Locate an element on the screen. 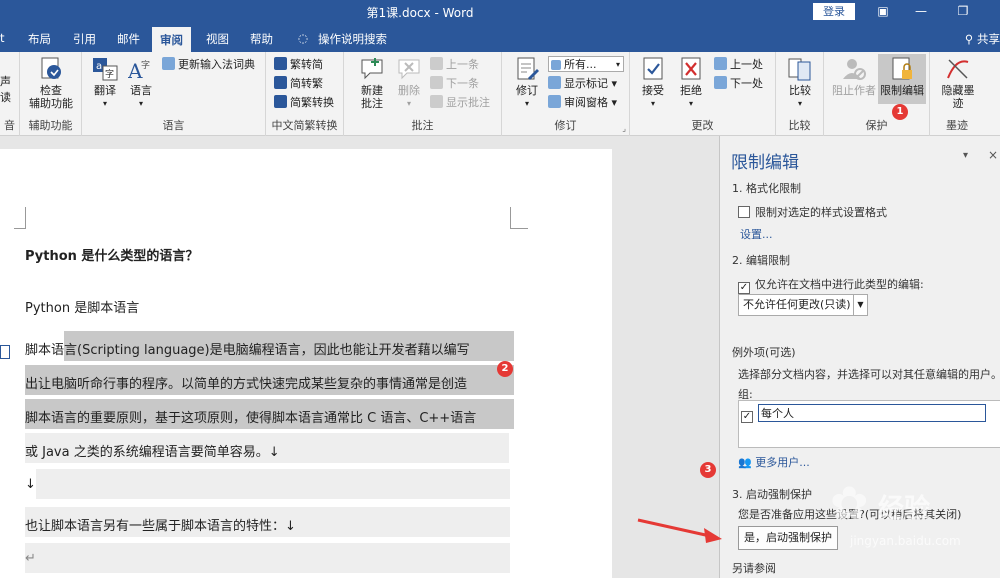  convert-button: 简繁转换 is located at coordinates (304, 103).